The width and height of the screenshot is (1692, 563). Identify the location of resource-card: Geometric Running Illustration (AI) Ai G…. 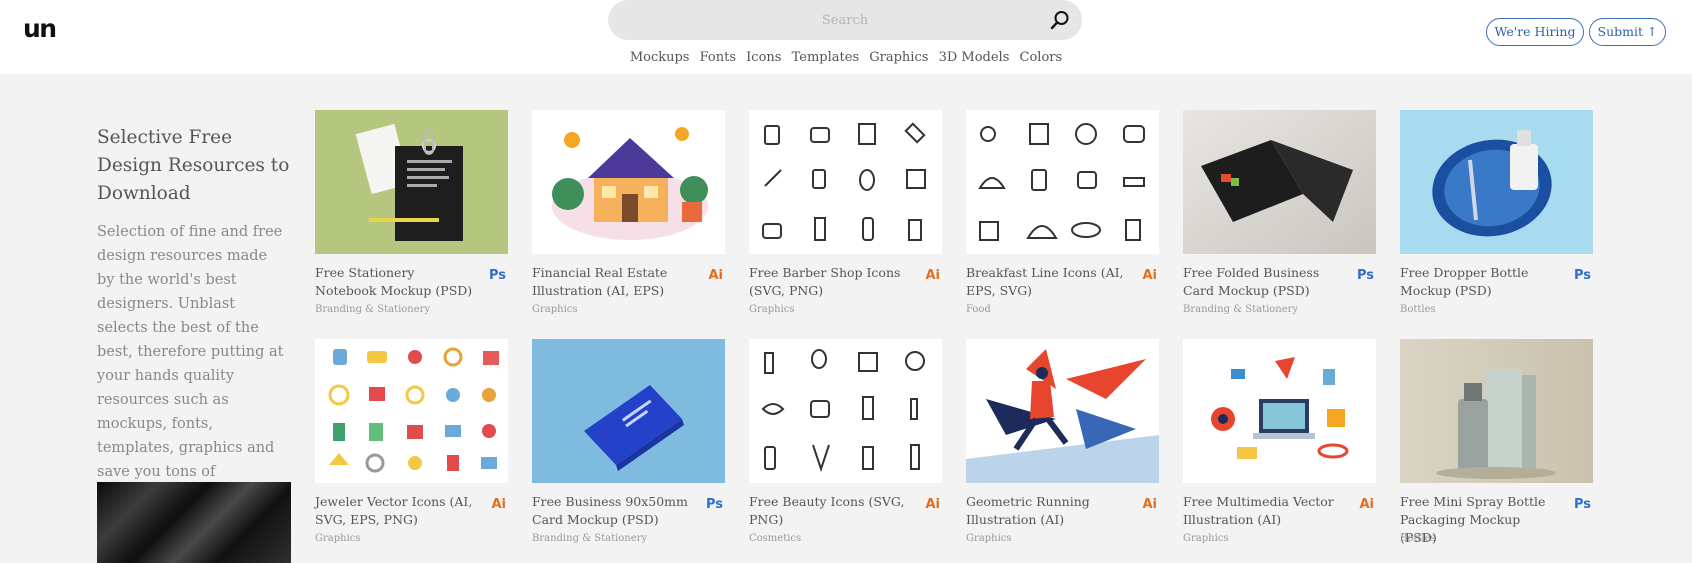
(1062, 441).